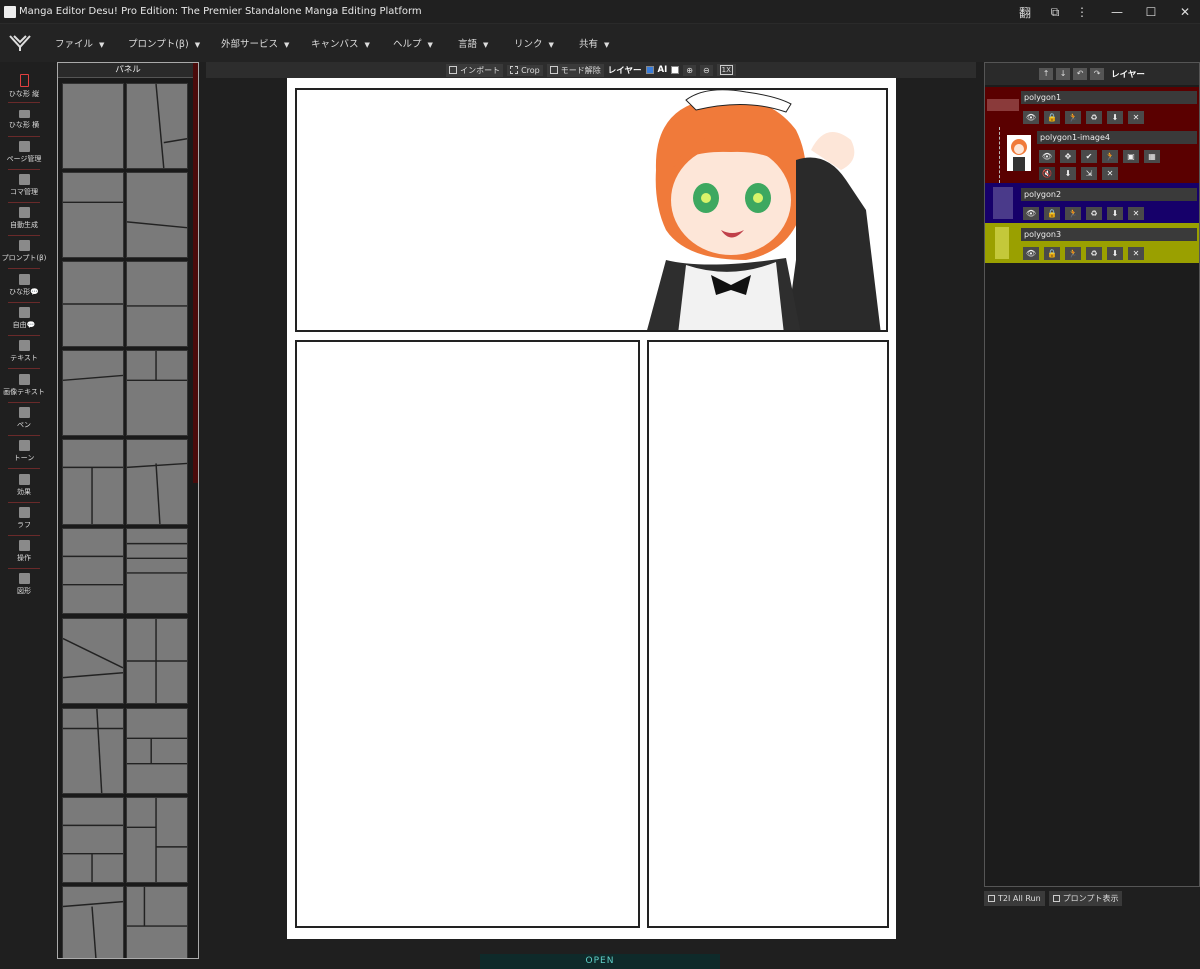 This screenshot has width=1200, height=969. Describe the element at coordinates (79, 43) in the screenshot. I see `menu-file: ファイル ▼` at that location.